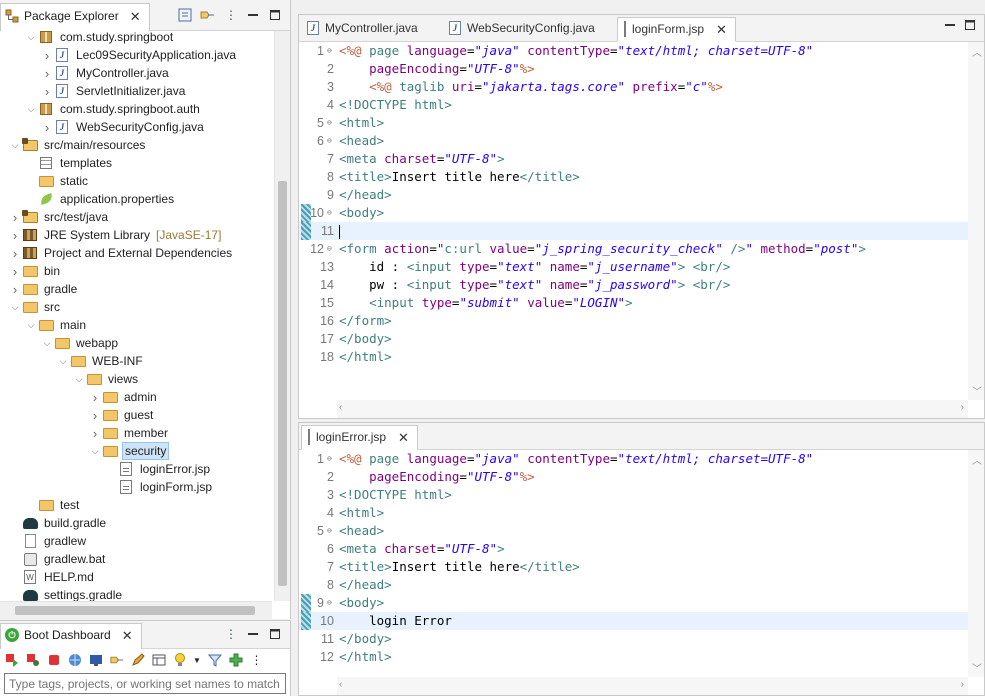  What do you see at coordinates (282, 316) in the screenshot?
I see `vertical-scrollbar` at bounding box center [282, 316].